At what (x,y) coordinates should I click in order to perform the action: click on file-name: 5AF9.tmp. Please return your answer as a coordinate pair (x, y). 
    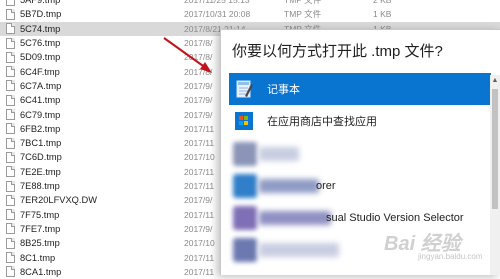
    Looking at the image, I should click on (40, 3).